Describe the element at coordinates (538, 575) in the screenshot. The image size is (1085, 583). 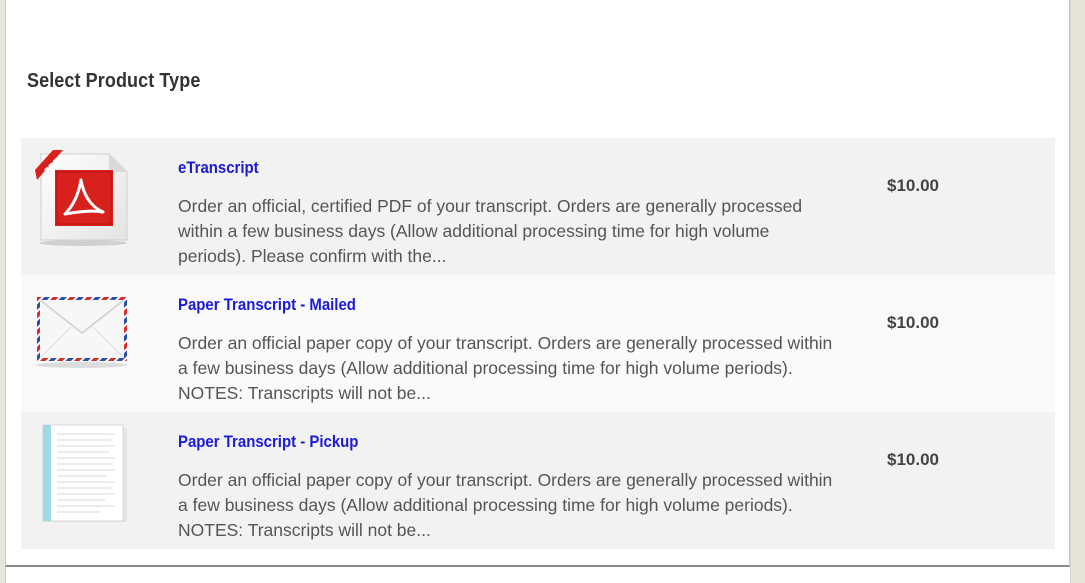
I see `panel-footer-area` at that location.